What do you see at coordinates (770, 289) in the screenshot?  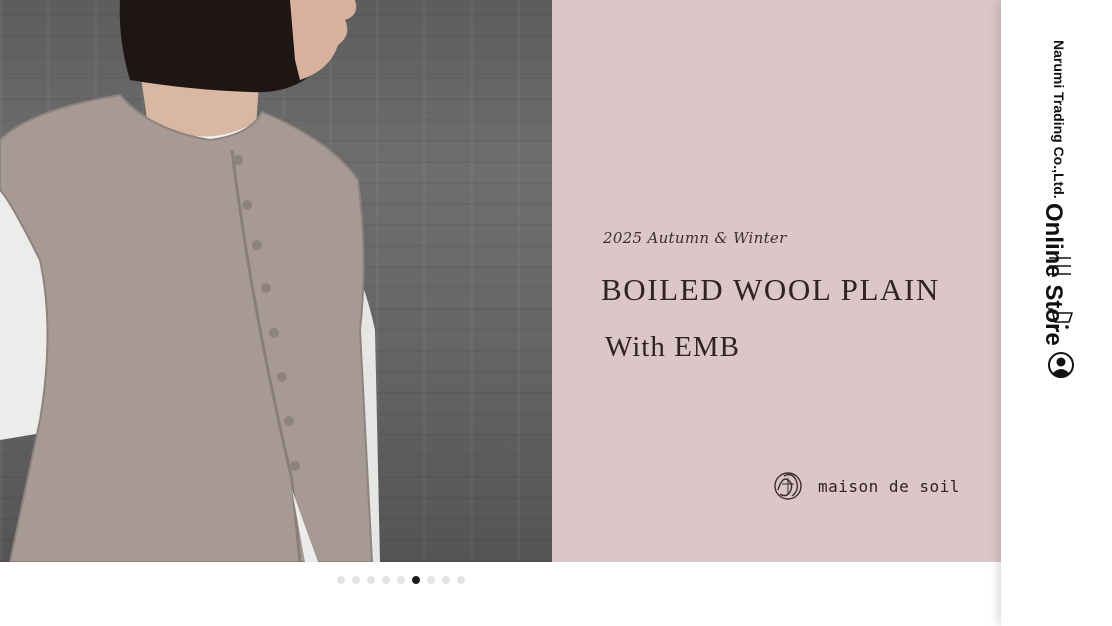 I see `collection-headline: BOILED WOOL PLAIN` at bounding box center [770, 289].